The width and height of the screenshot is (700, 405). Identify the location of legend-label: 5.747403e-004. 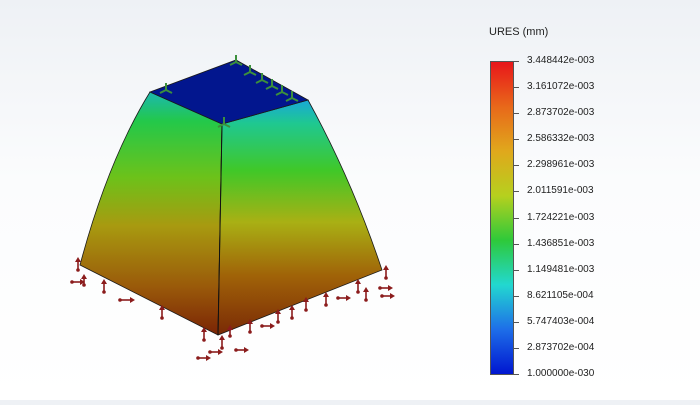
(561, 321).